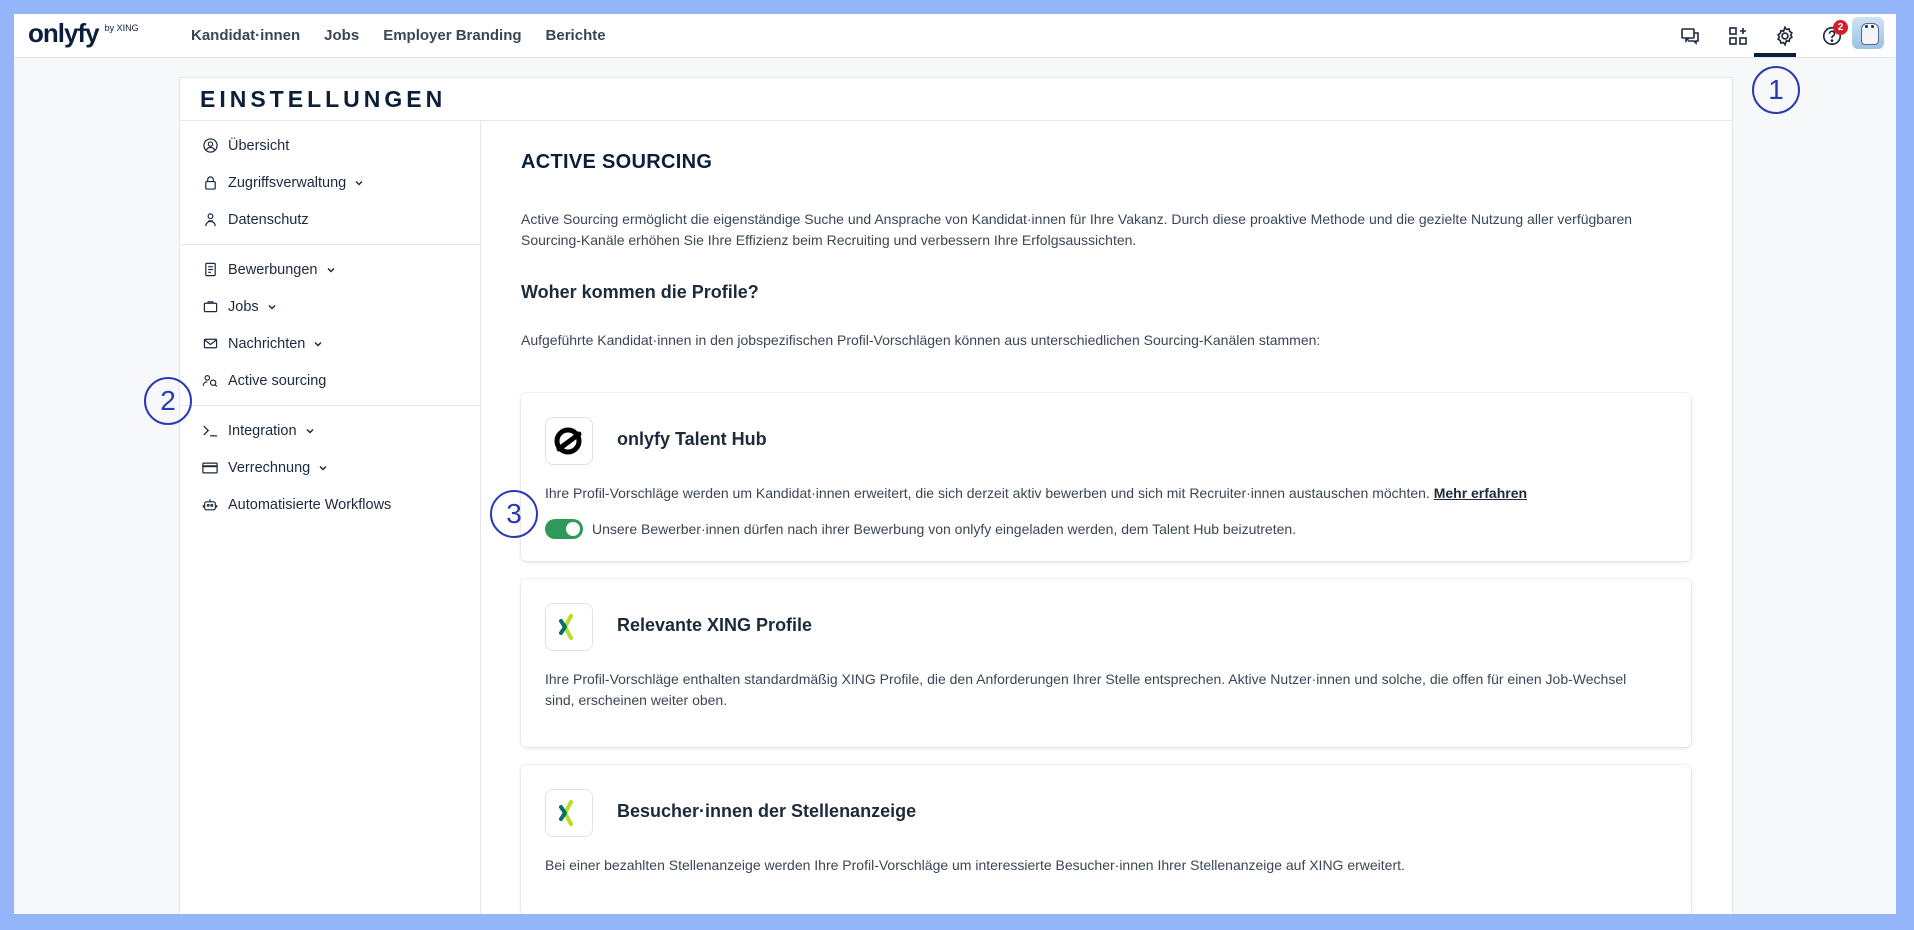 The width and height of the screenshot is (1914, 930). What do you see at coordinates (1738, 36) in the screenshot?
I see `apps-grid-icon` at bounding box center [1738, 36].